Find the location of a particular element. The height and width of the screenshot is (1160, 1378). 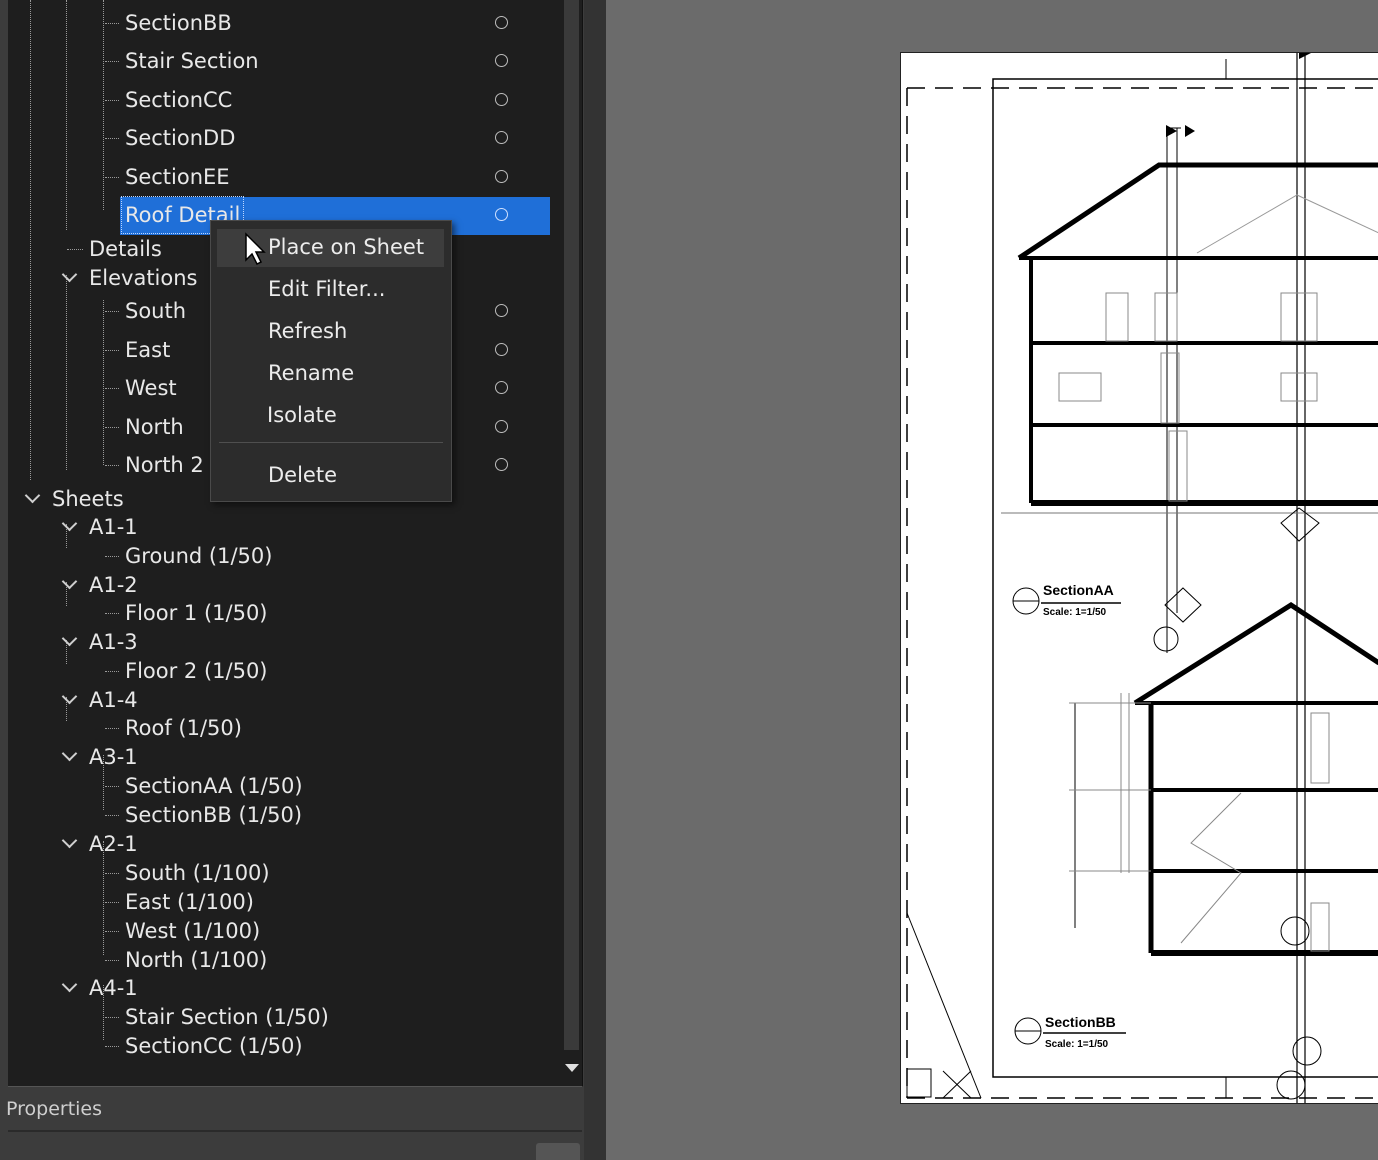

tree-item-label: North is located at coordinates (154, 427).